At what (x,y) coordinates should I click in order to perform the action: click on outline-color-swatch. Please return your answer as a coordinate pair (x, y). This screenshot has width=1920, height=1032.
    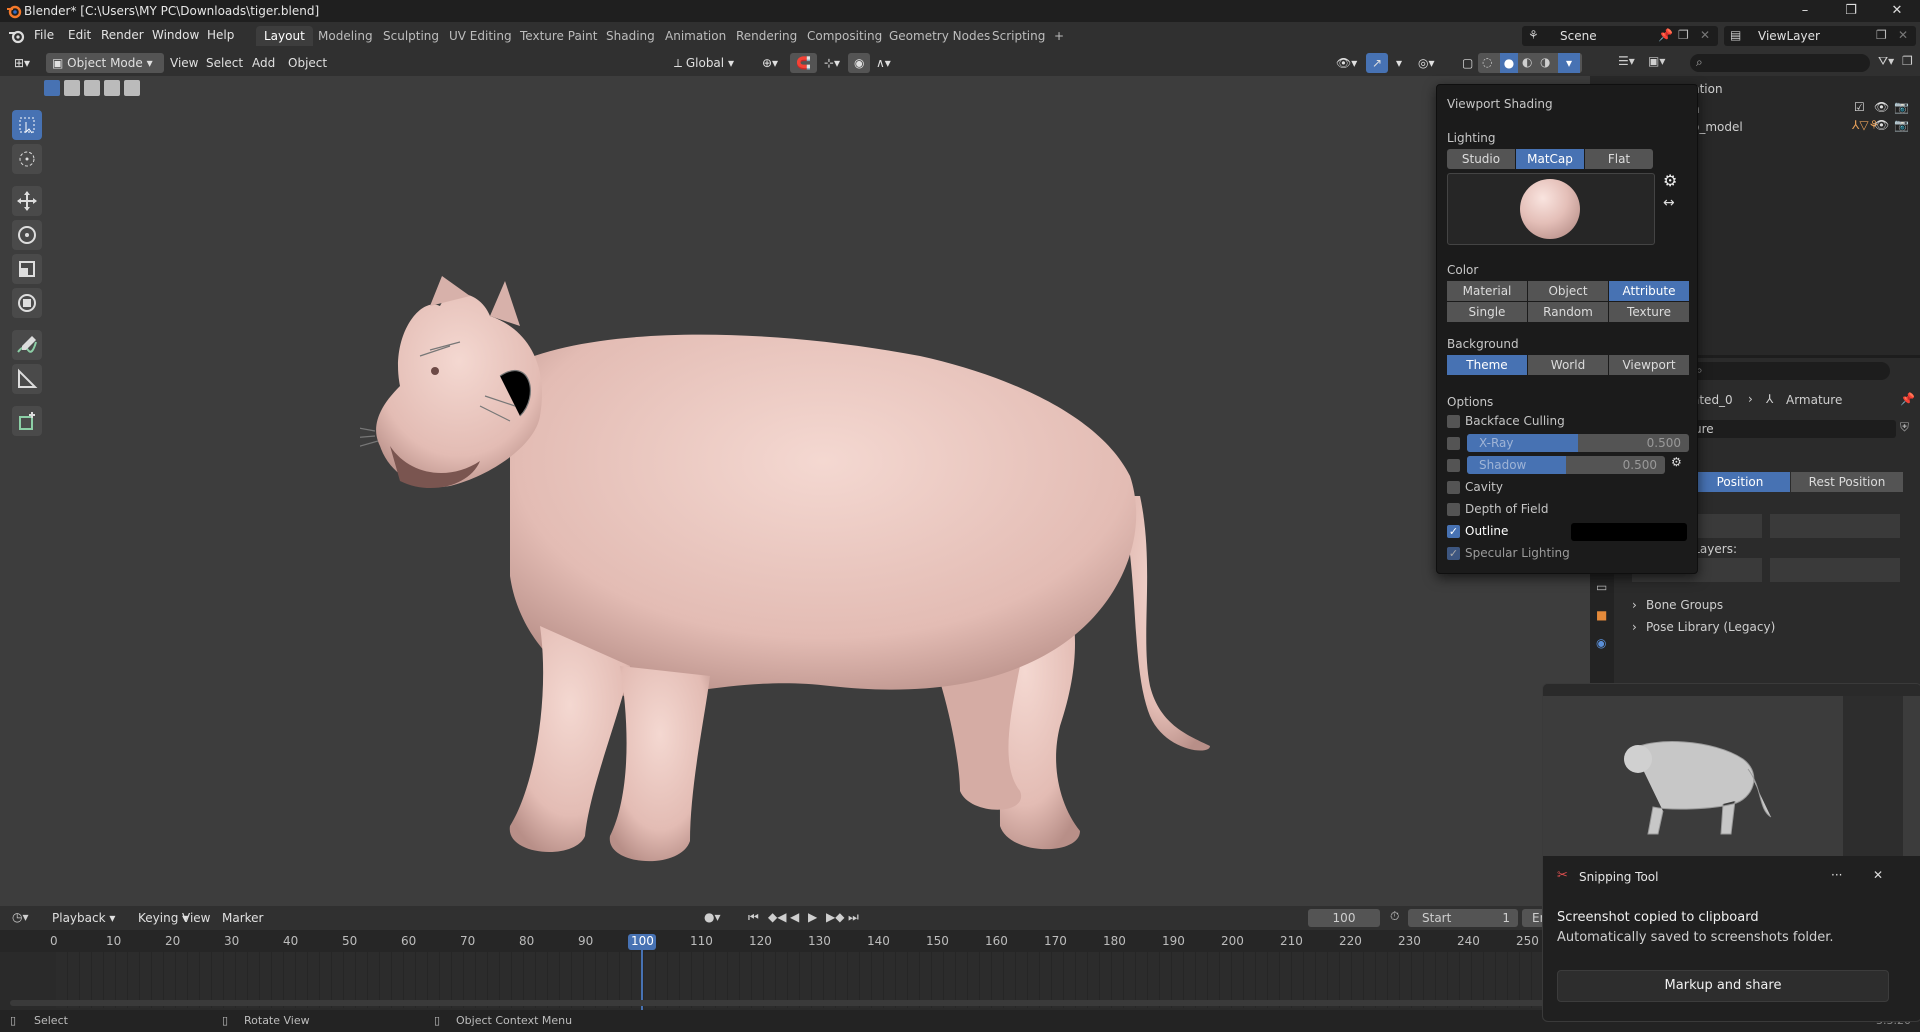
    Looking at the image, I should click on (1629, 532).